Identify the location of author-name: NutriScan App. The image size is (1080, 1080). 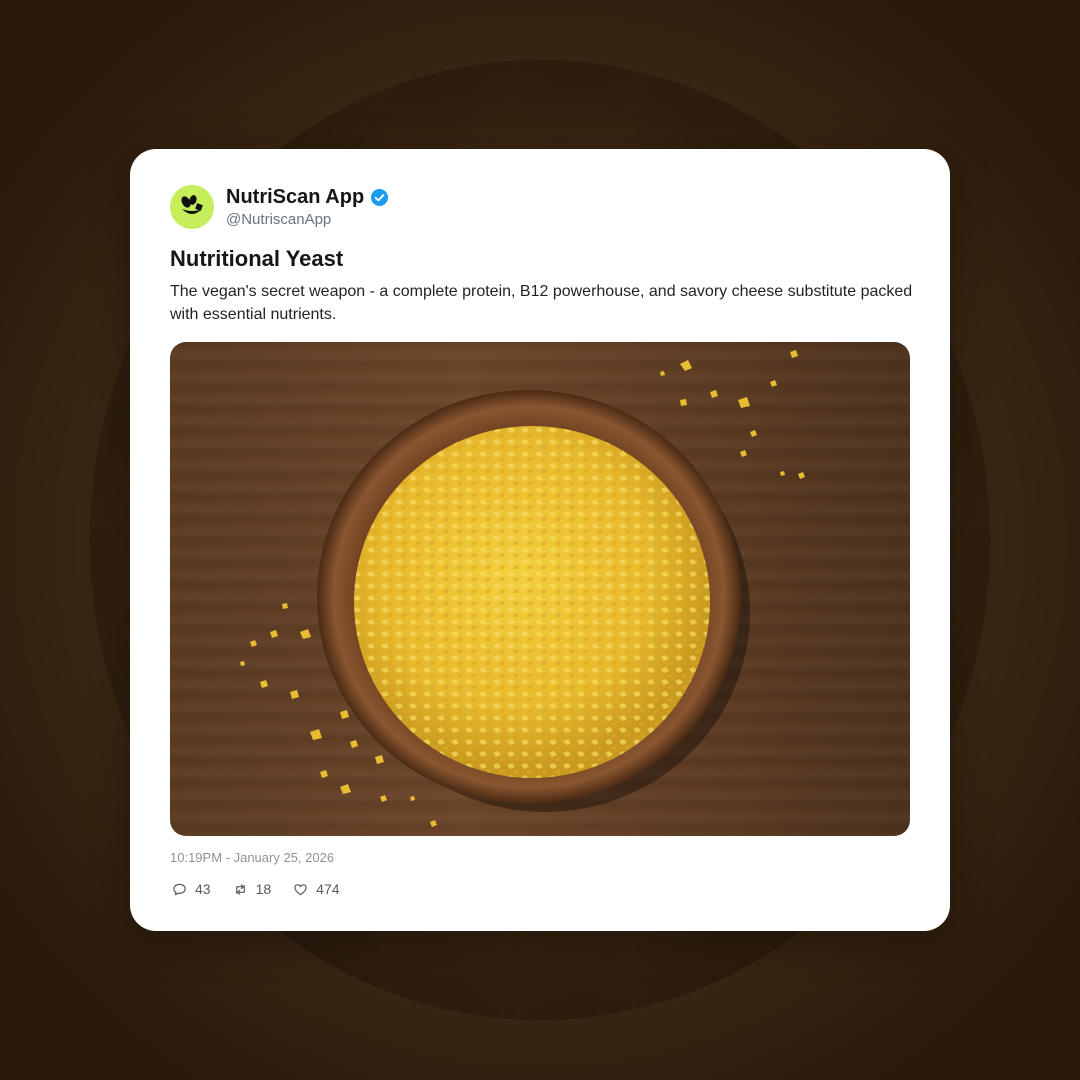
(295, 197).